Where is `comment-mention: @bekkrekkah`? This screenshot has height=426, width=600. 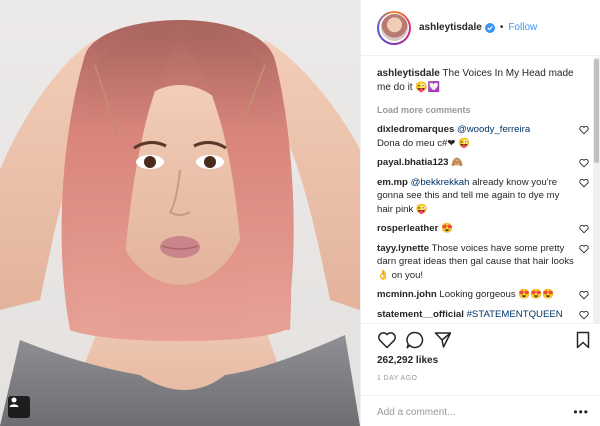
comment-mention: @bekkrekkah is located at coordinates (440, 182).